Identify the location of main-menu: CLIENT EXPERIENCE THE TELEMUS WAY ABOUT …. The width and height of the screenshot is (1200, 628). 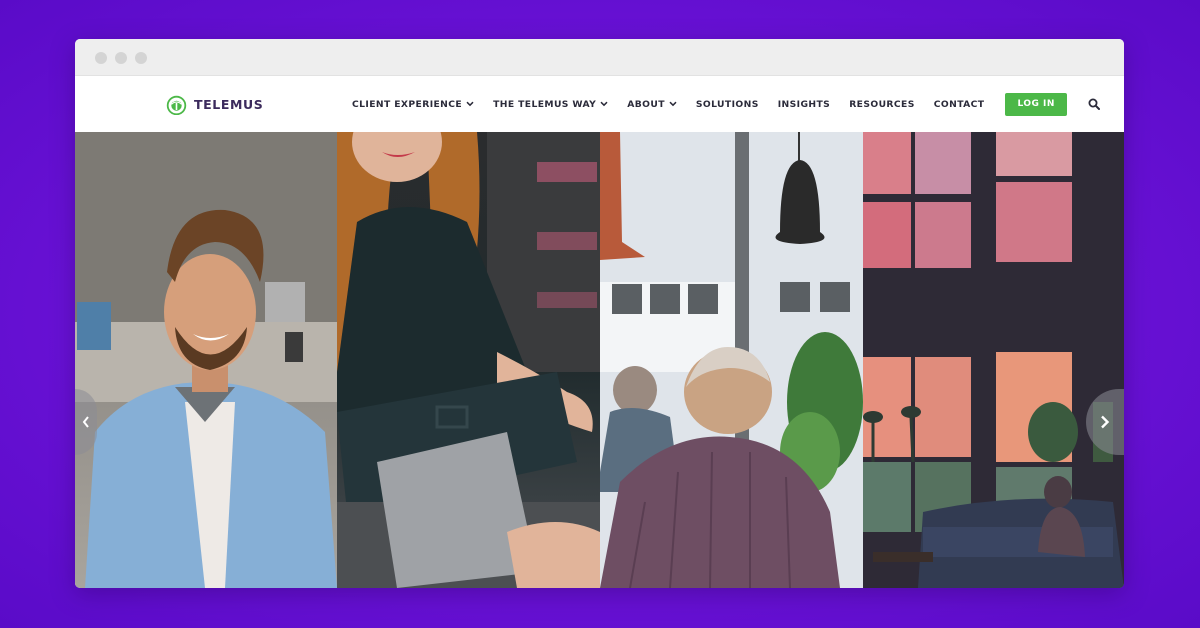
(726, 104).